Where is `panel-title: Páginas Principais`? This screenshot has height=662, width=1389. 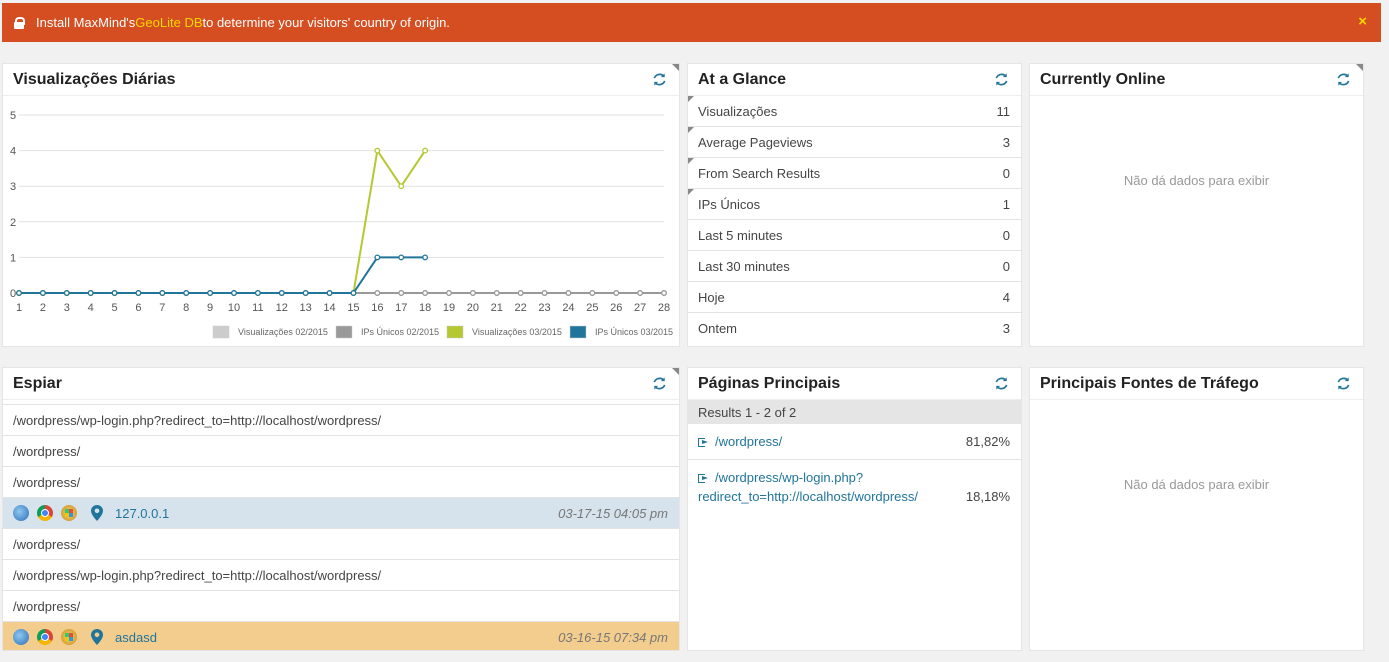 panel-title: Páginas Principais is located at coordinates (769, 383).